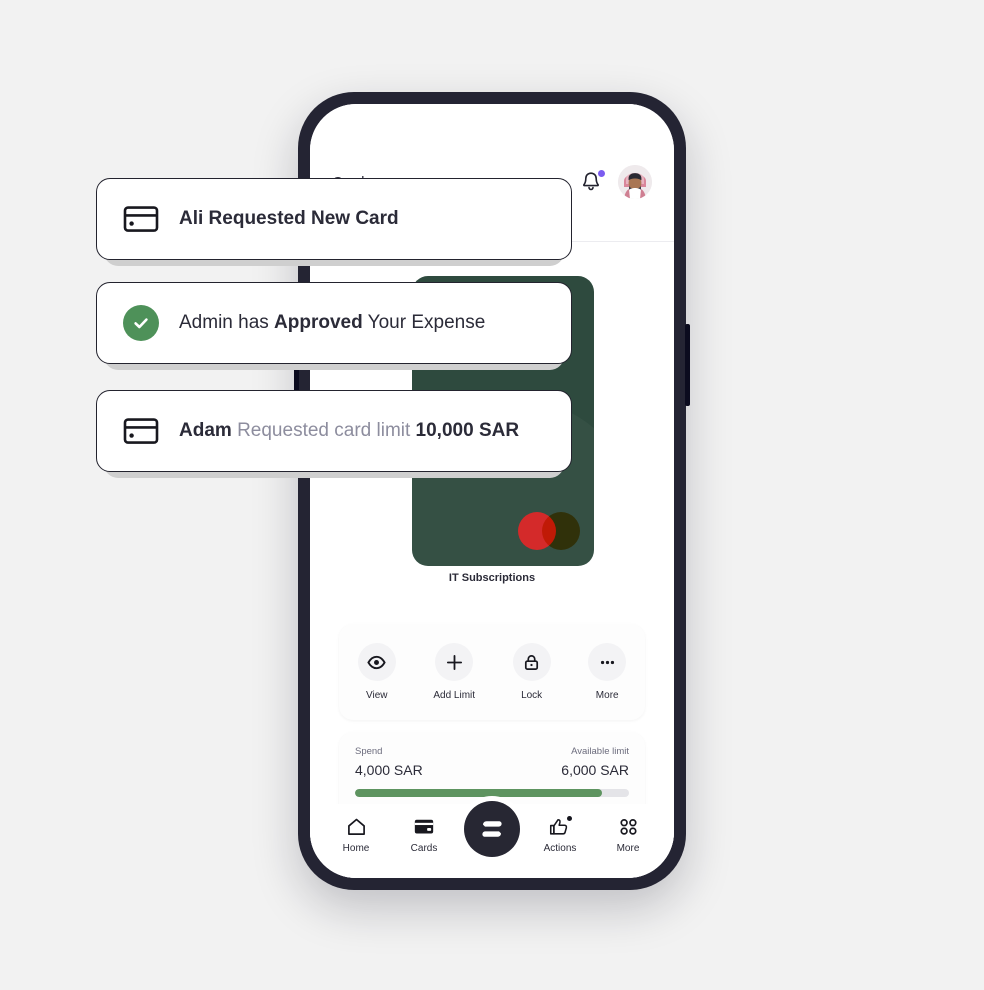 This screenshot has width=984, height=990. I want to click on eye-icon, so click(376, 662).